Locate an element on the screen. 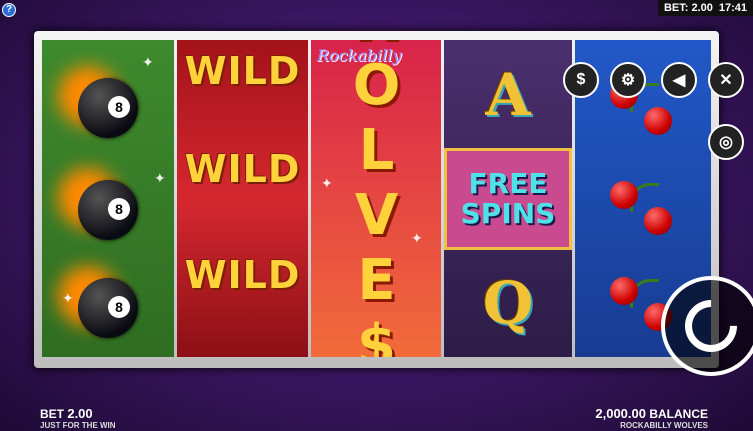  reel-1: 8 8 8 ✦ ✦ ✦ is located at coordinates (108, 198).